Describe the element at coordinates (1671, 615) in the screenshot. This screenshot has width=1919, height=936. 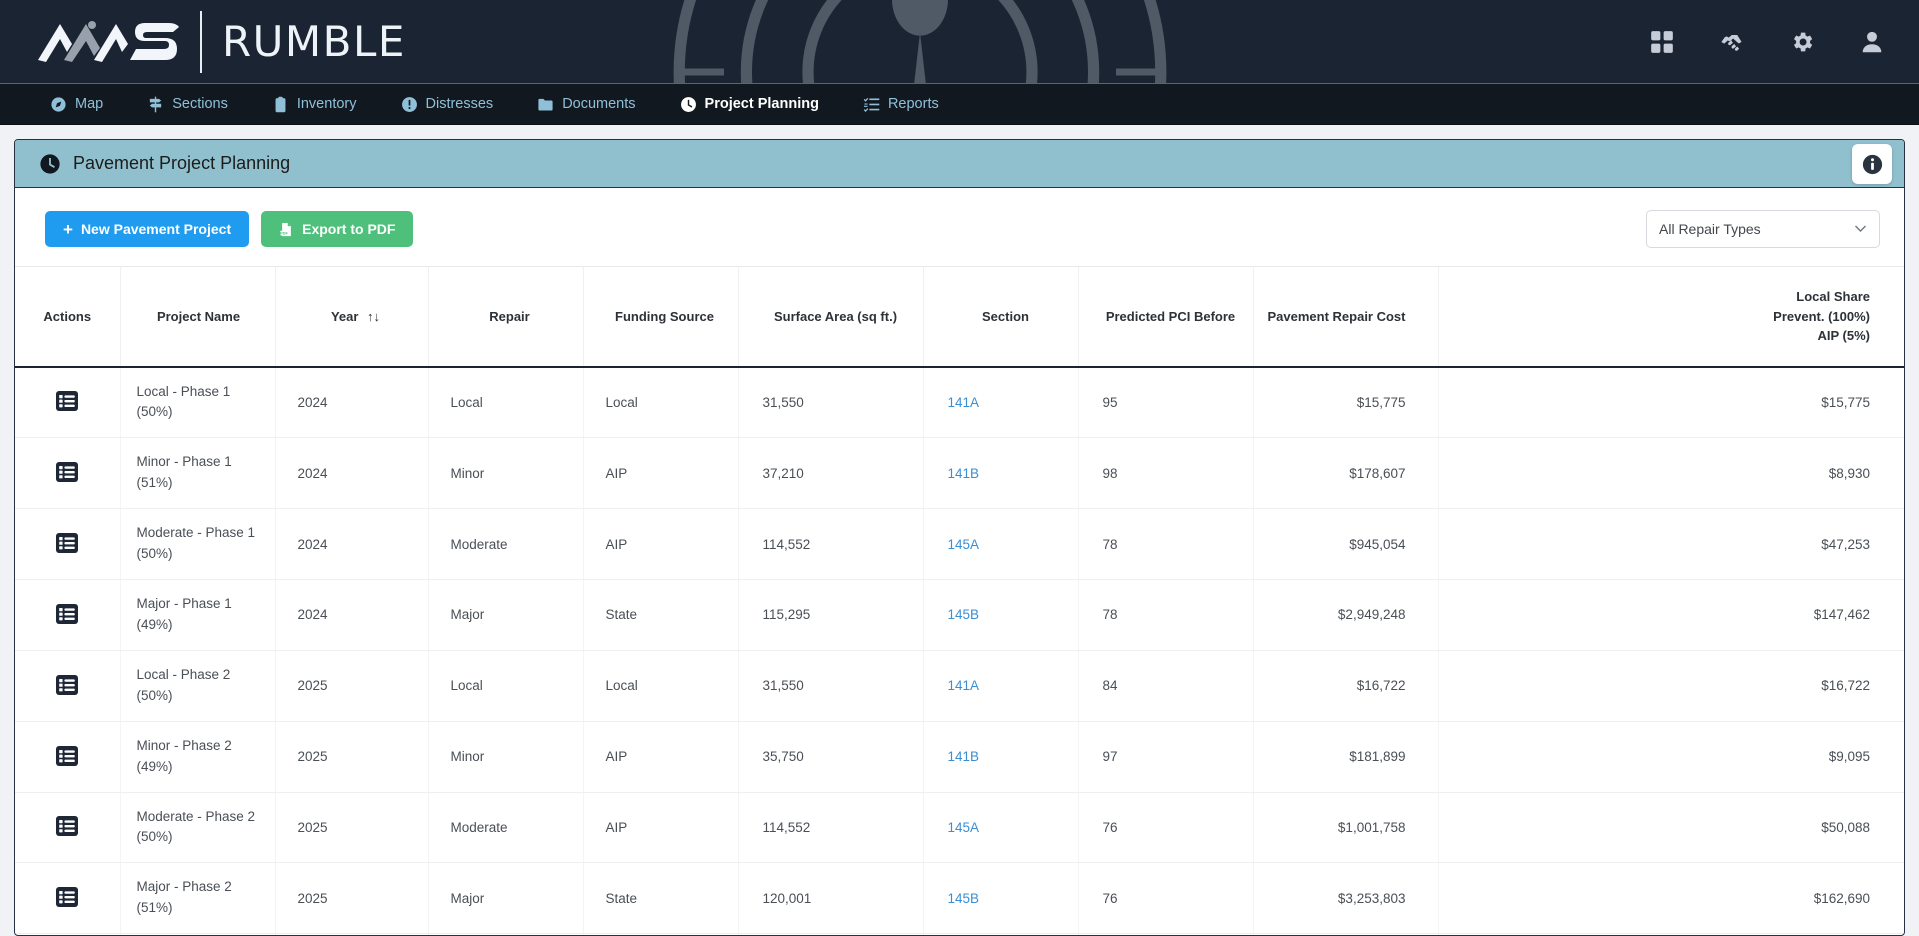
I see `cell-local-share: $147,462` at that location.